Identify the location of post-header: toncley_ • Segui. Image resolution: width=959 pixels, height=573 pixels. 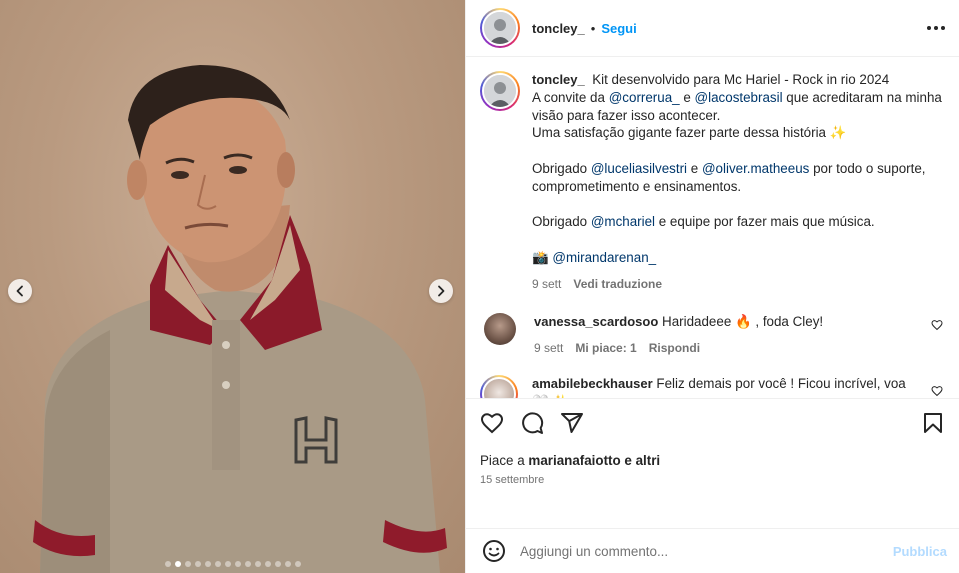
(712, 28).